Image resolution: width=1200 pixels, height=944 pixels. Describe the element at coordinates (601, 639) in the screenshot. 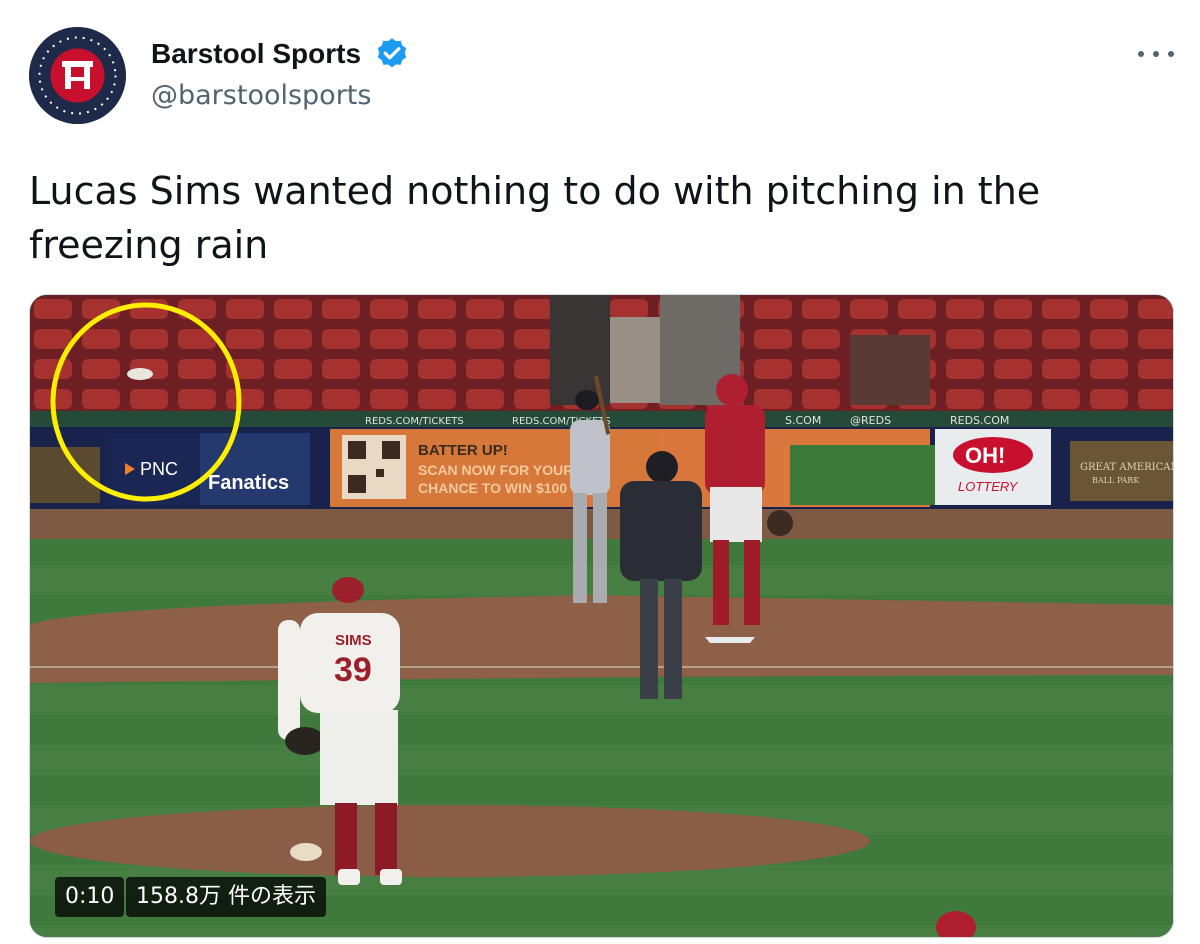

I see `home-plate-dirt` at that location.